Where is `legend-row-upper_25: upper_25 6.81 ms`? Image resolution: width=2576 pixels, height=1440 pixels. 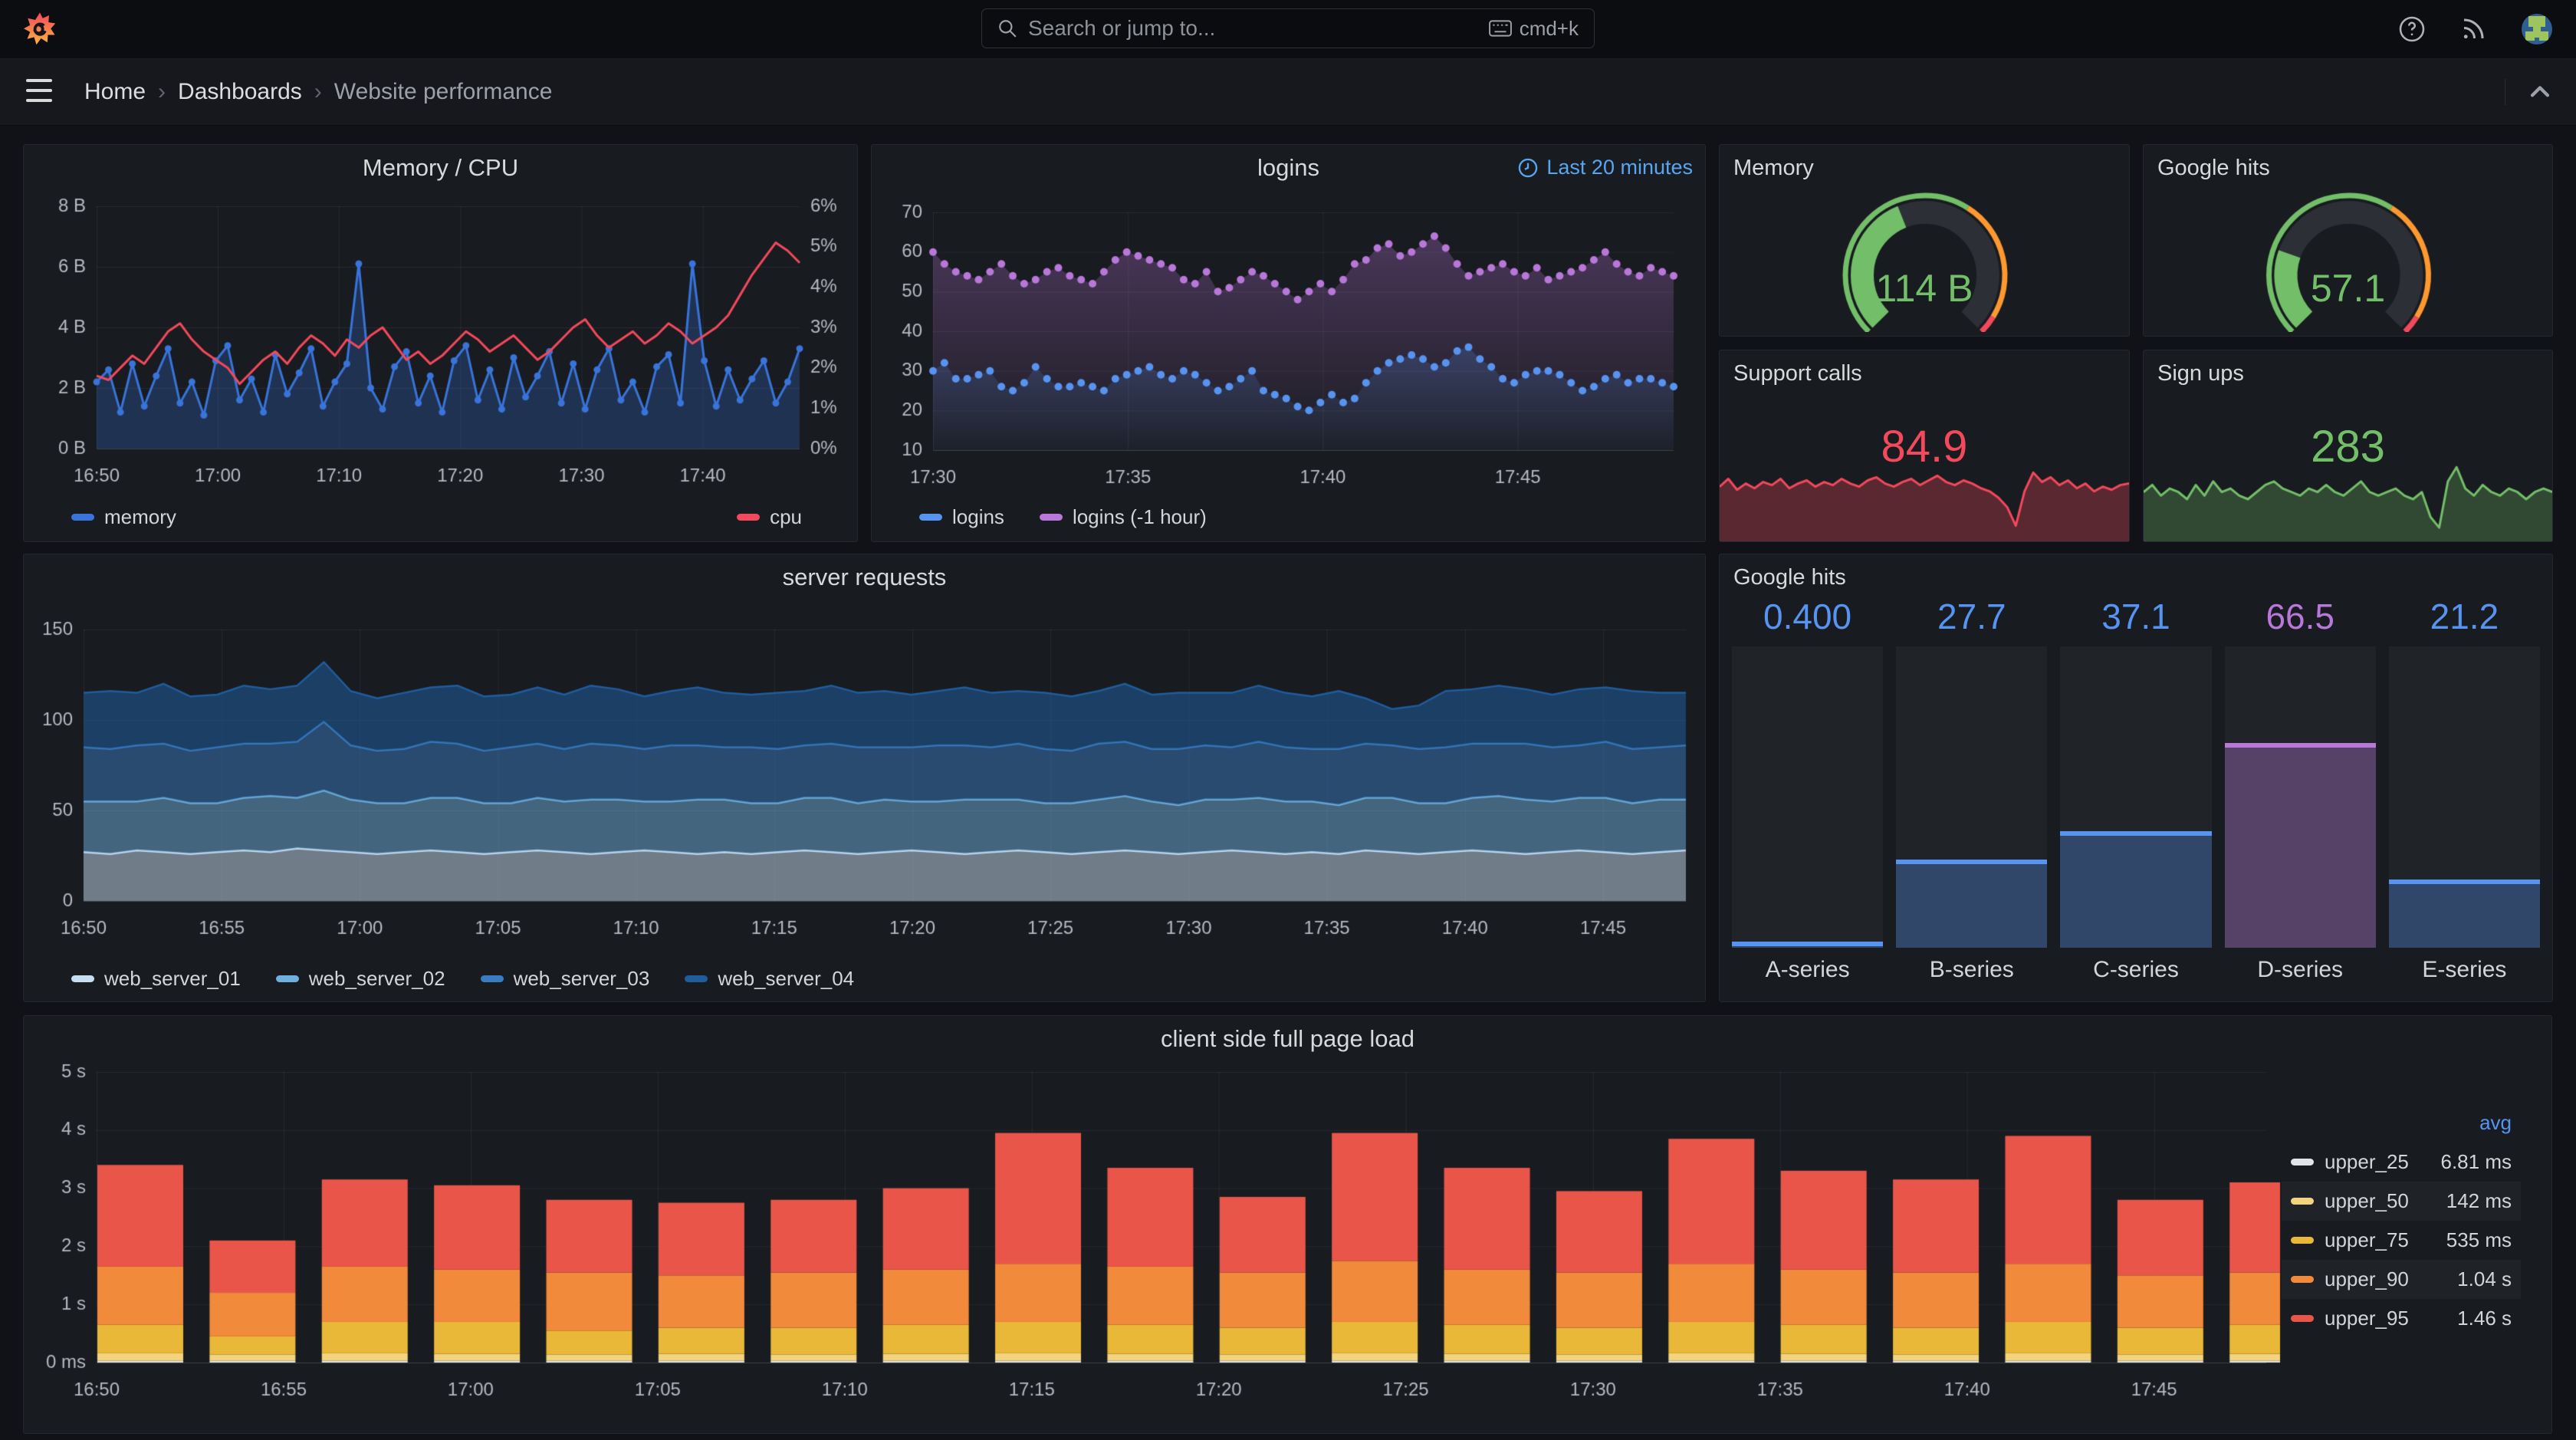
legend-row-upper_25: upper_25 6.81 ms is located at coordinates (2401, 1162).